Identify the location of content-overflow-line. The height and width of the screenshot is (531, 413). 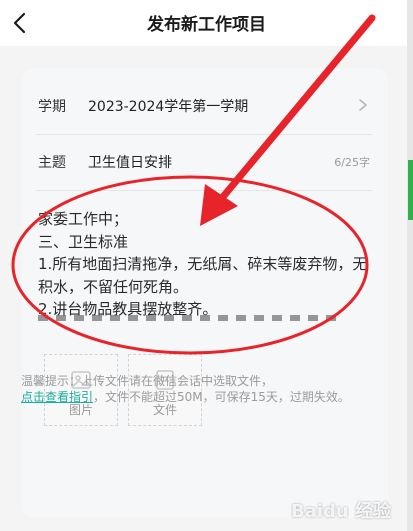
(188, 318).